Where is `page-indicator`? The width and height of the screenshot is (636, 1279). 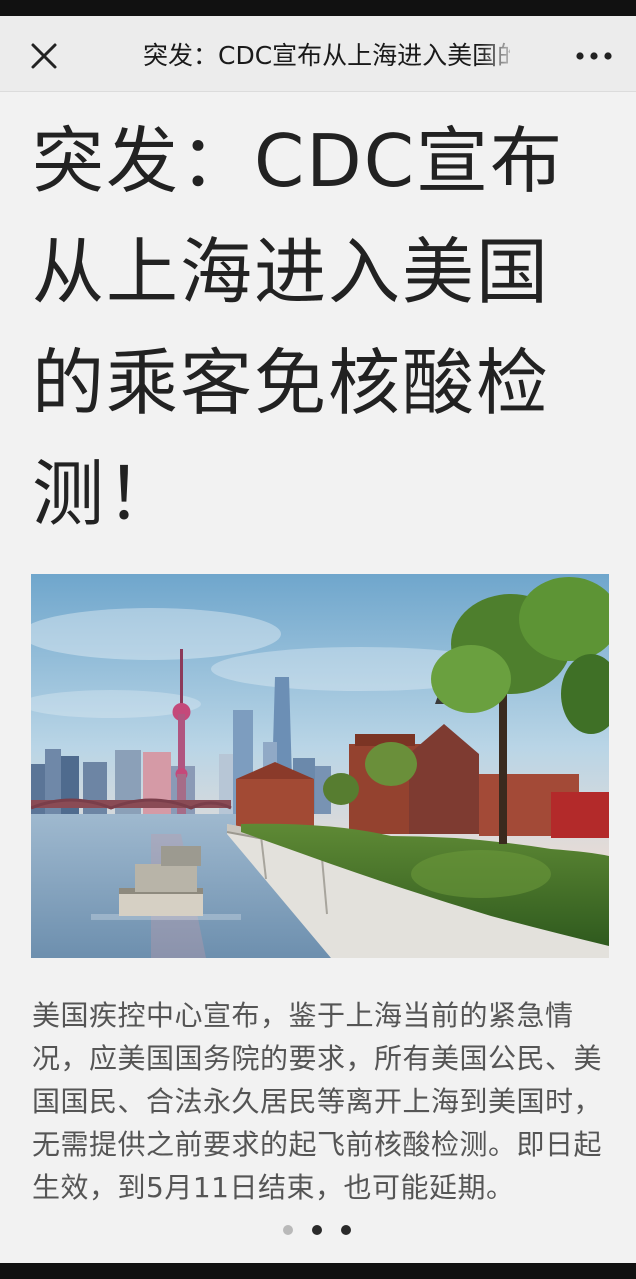
page-indicator is located at coordinates (320, 1230).